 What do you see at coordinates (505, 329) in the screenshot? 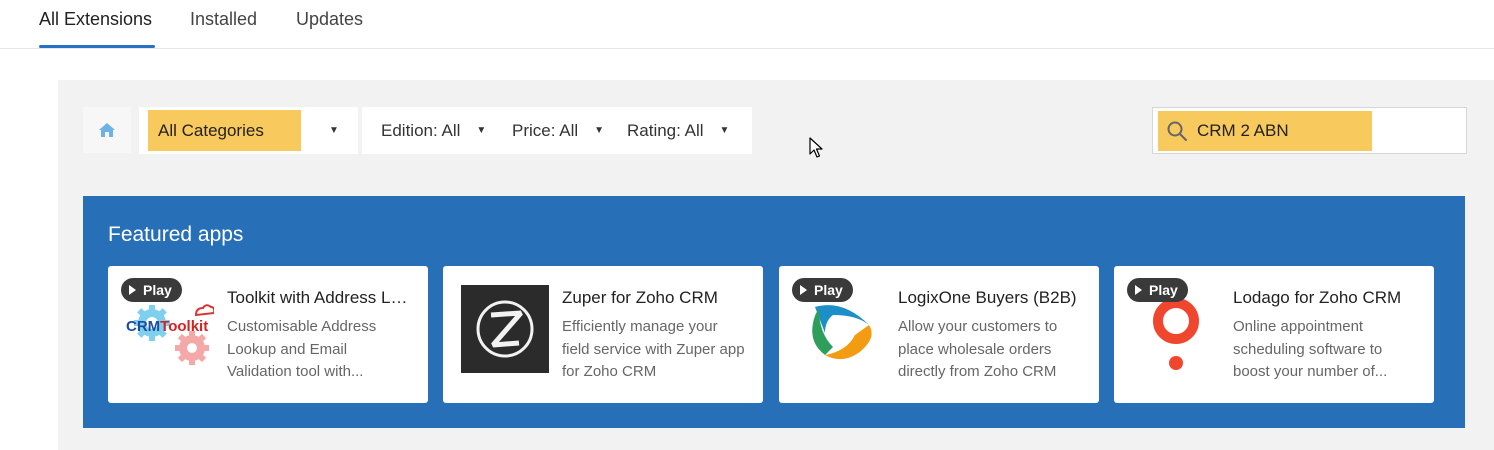
I see `zuper-logo` at bounding box center [505, 329].